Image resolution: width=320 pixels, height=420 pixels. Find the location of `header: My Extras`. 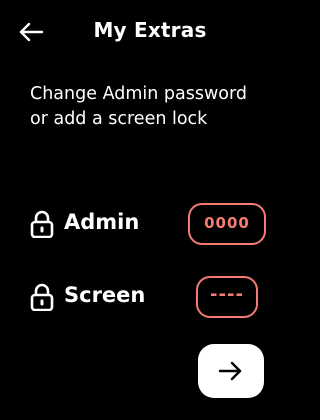

header: My Extras is located at coordinates (140, 32).